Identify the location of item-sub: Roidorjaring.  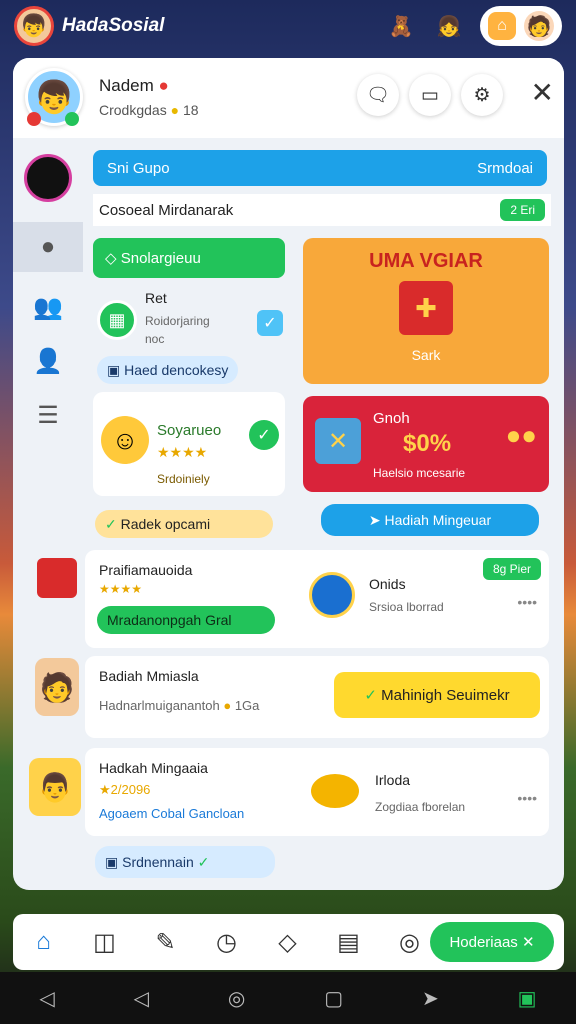
(177, 321).